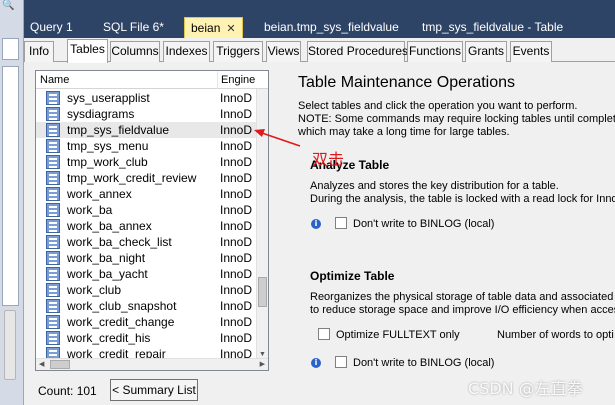  What do you see at coordinates (262, 354) in the screenshot?
I see `scroll-down-arrow-icon: ▼` at bounding box center [262, 354].